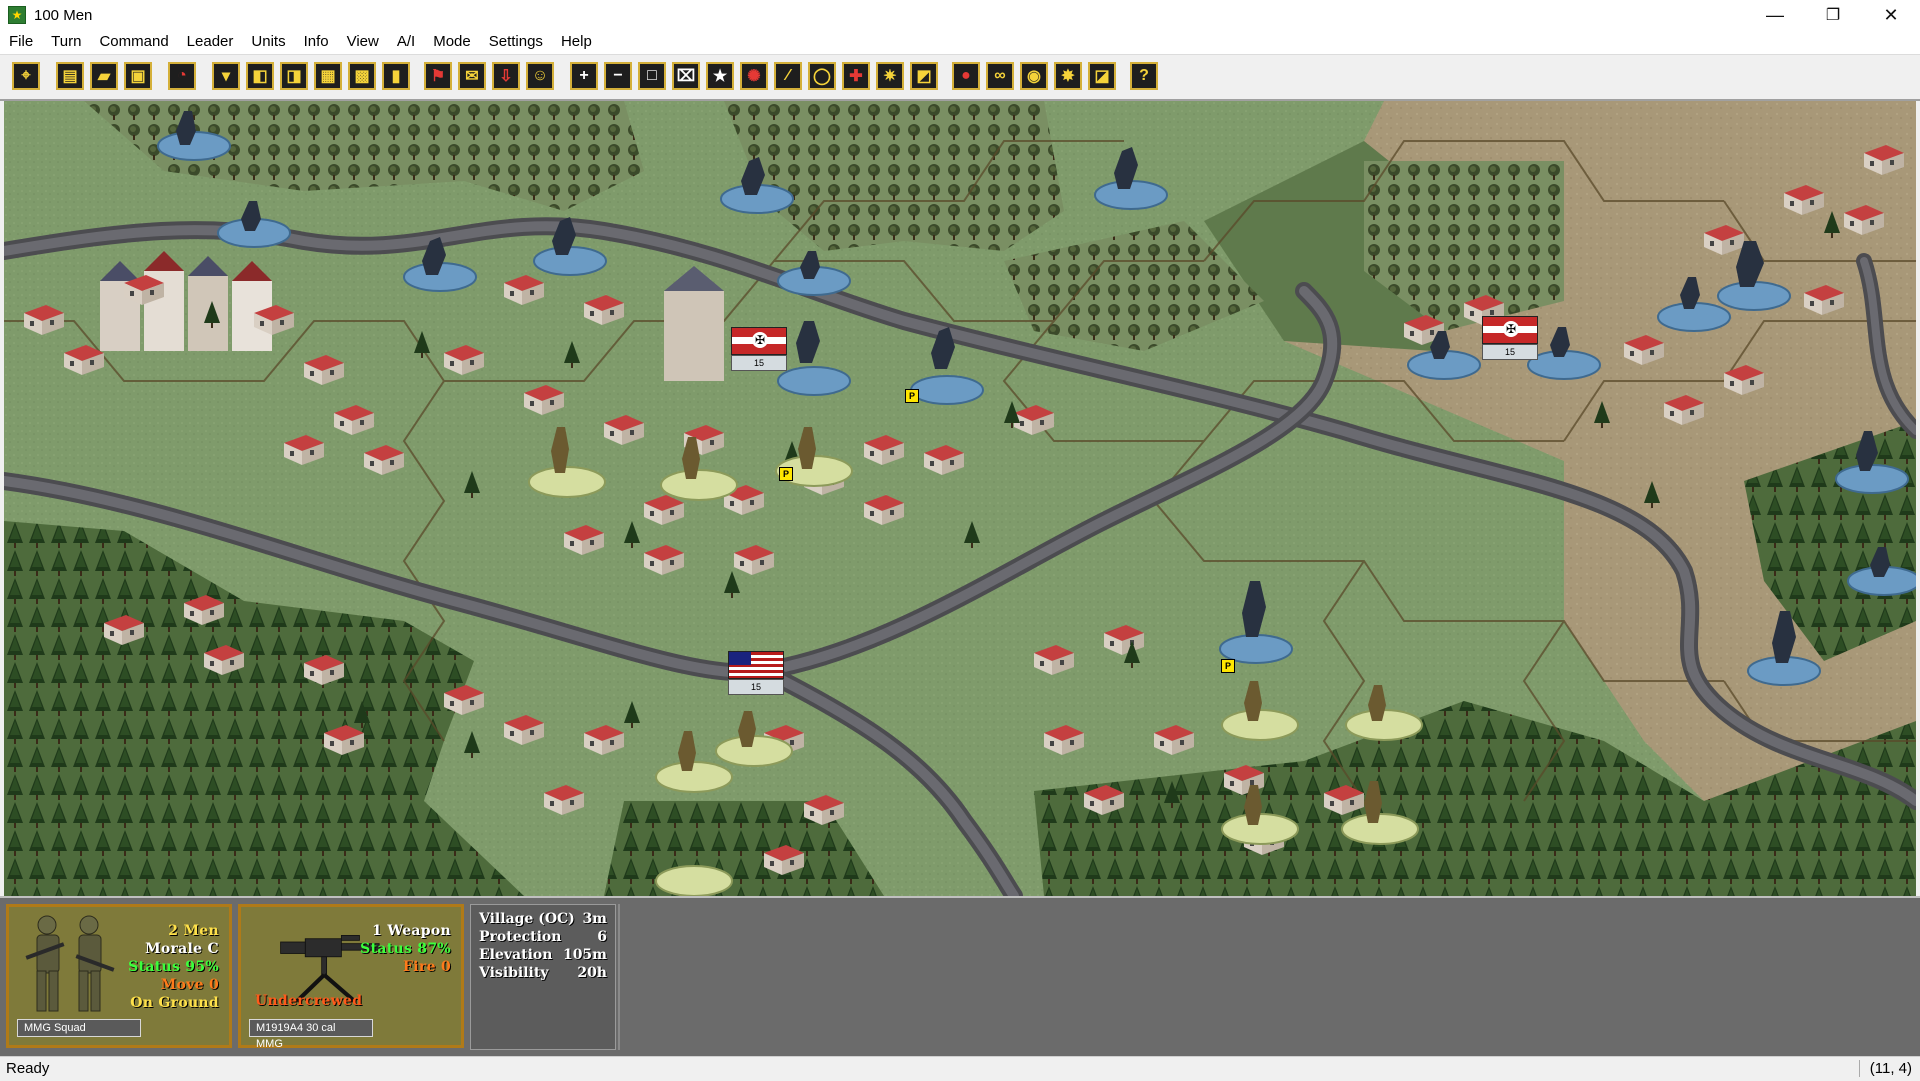 This screenshot has width=1920, height=1081. What do you see at coordinates (133, 42) in the screenshot?
I see `menu-command: Command` at bounding box center [133, 42].